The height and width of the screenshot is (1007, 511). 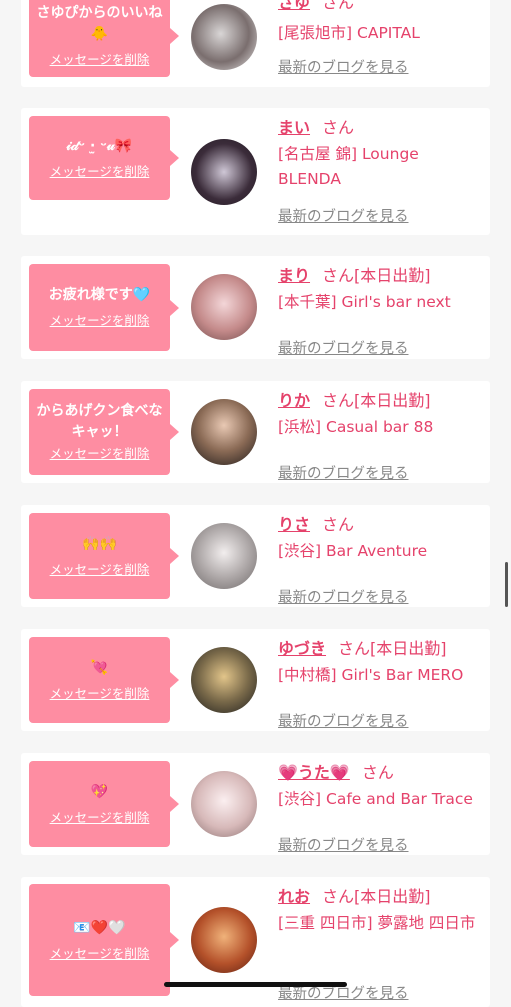 I want to click on message-bubble: 💖 メッセージを削除, so click(x=104, y=804).